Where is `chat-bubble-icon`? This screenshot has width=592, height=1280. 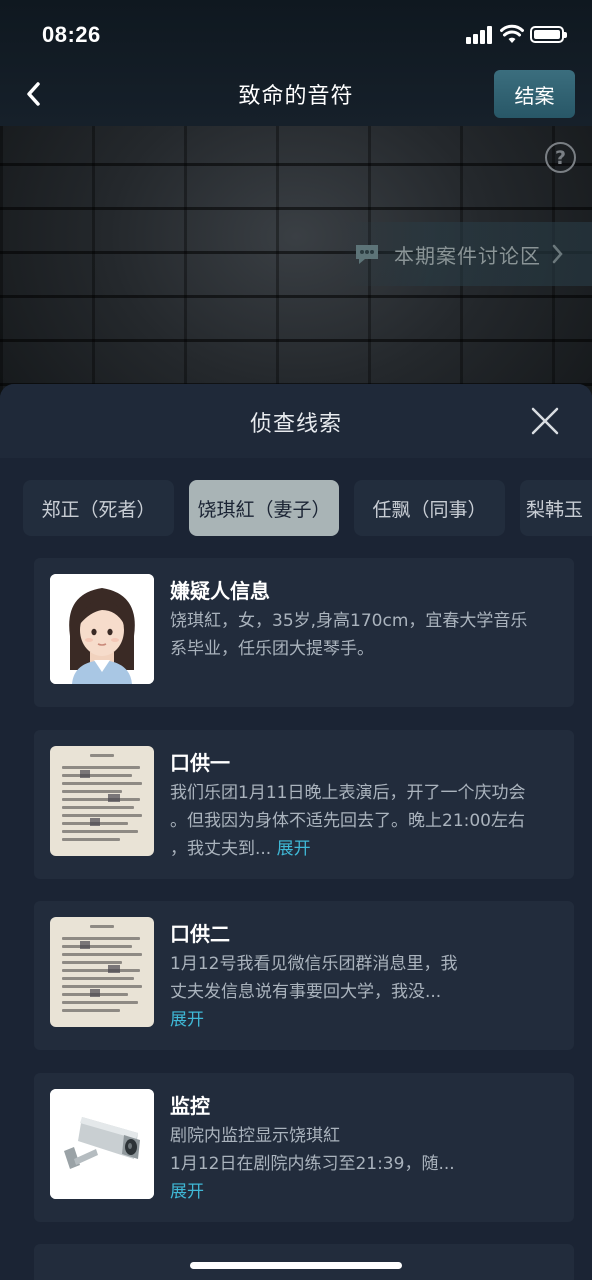 chat-bubble-icon is located at coordinates (367, 254).